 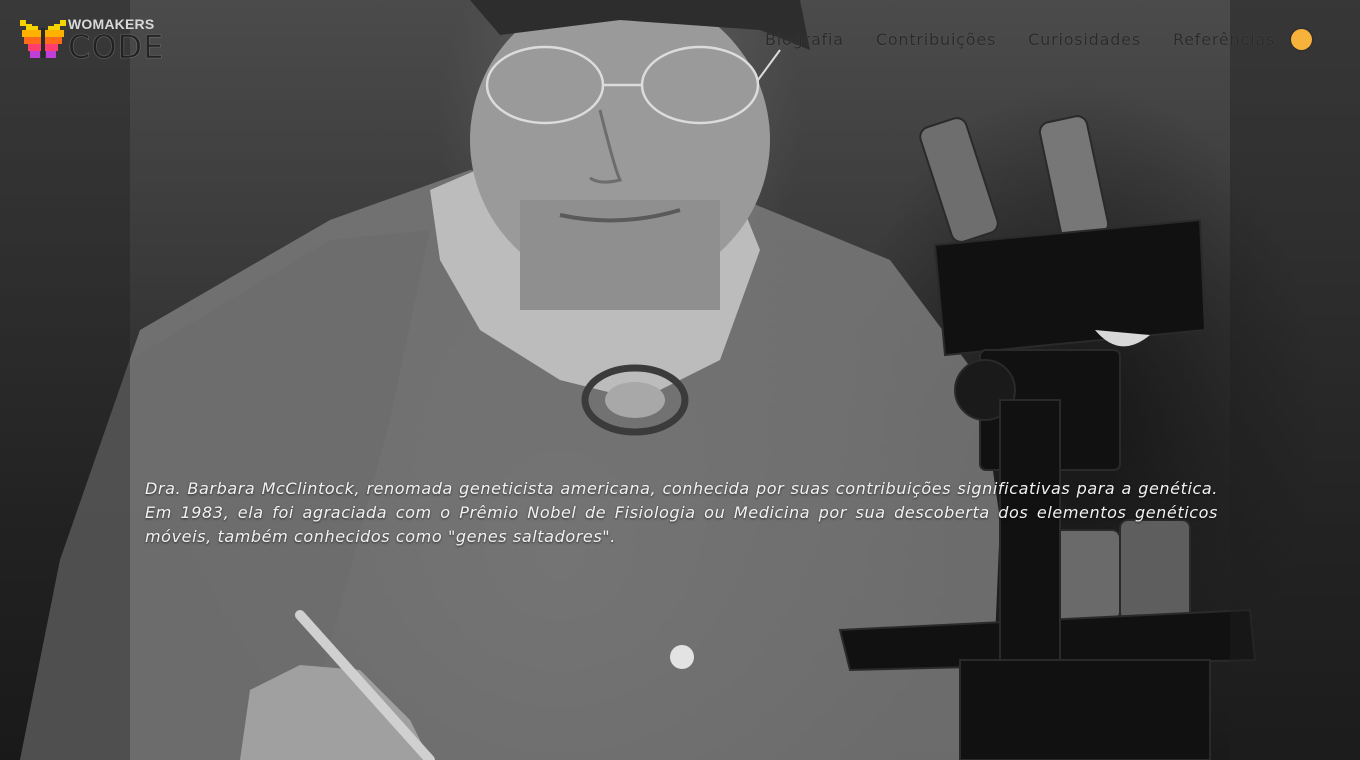 I want to click on nav-item-referencias: Referências, so click(x=1224, y=39).